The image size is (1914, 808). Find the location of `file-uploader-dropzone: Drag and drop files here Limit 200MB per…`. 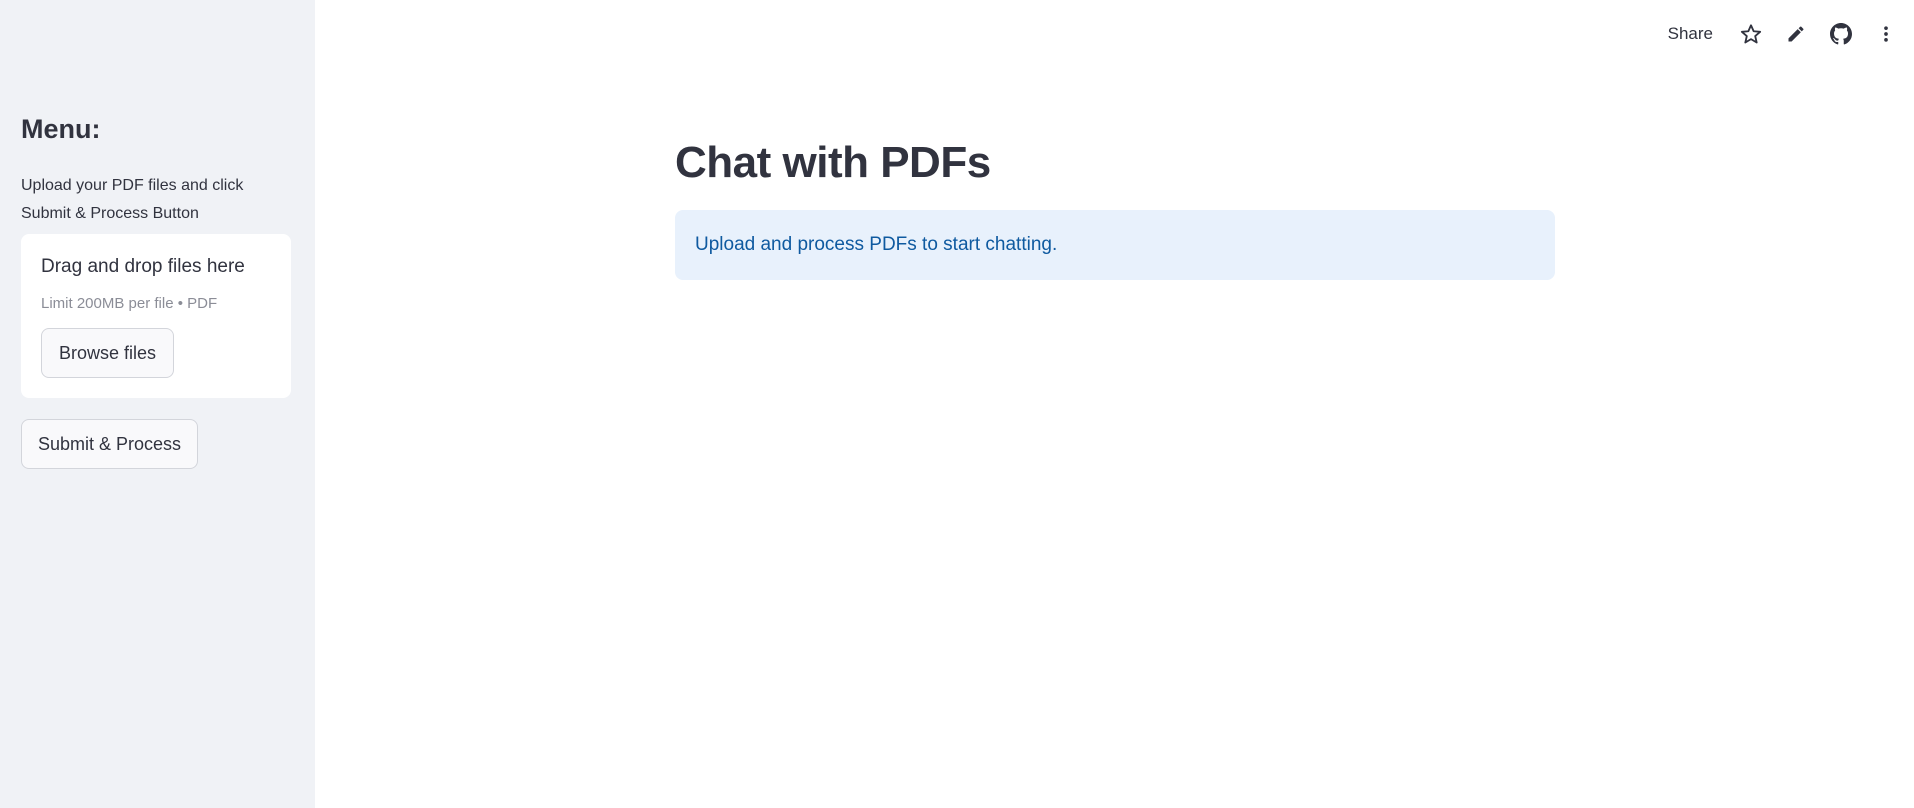

file-uploader-dropzone: Drag and drop files here Limit 200MB per… is located at coordinates (156, 316).